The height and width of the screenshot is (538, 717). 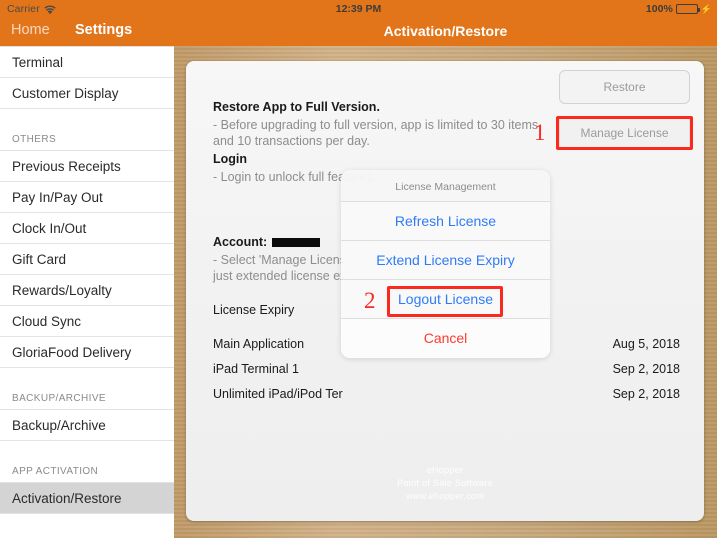 What do you see at coordinates (87, 425) in the screenshot?
I see `sidebar-item-backup-archive: Backup/Archive` at bounding box center [87, 425].